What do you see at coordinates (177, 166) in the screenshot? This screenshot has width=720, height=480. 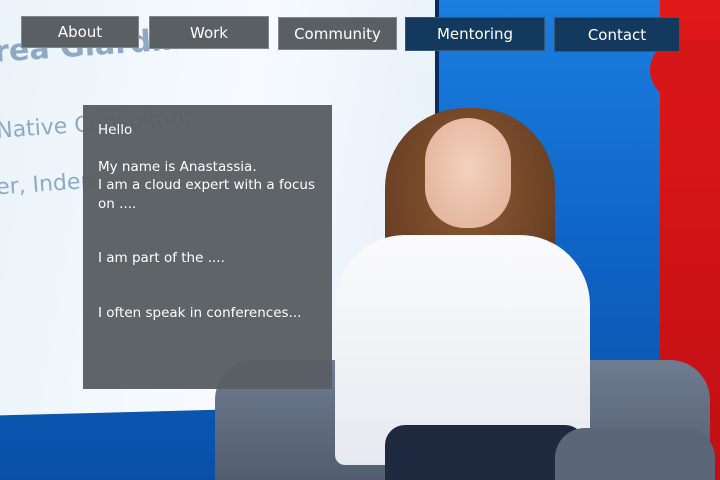 I see `intro-name-line: My name is Anastassia.` at bounding box center [177, 166].